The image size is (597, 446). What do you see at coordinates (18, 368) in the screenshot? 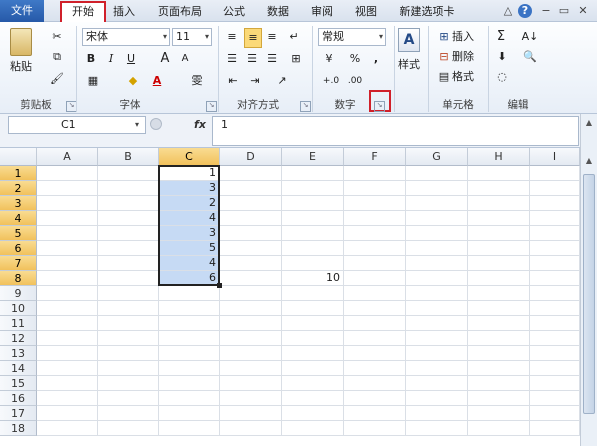
I see `row-header-14: 14` at bounding box center [18, 368].